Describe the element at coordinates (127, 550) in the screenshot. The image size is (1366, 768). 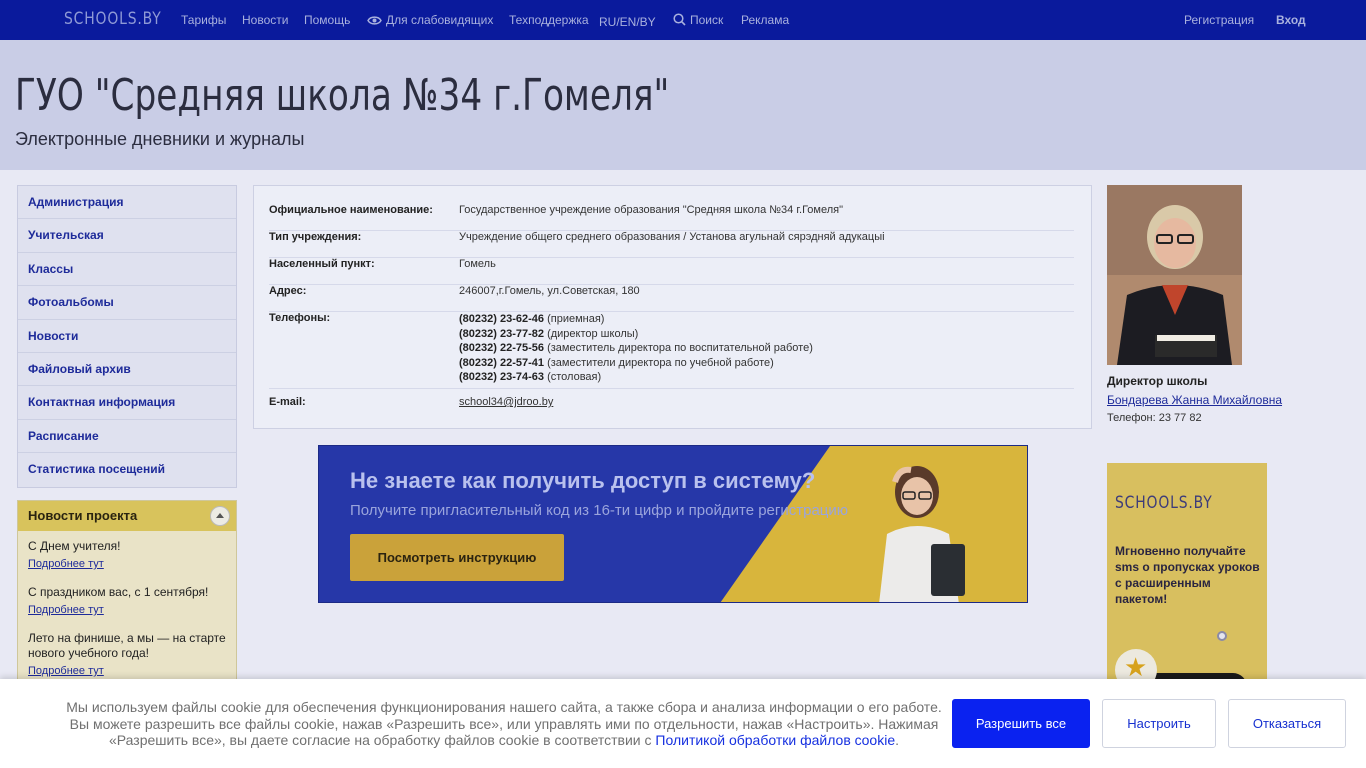
I see `news-item: С Днем учителя! Подробнее тут` at that location.